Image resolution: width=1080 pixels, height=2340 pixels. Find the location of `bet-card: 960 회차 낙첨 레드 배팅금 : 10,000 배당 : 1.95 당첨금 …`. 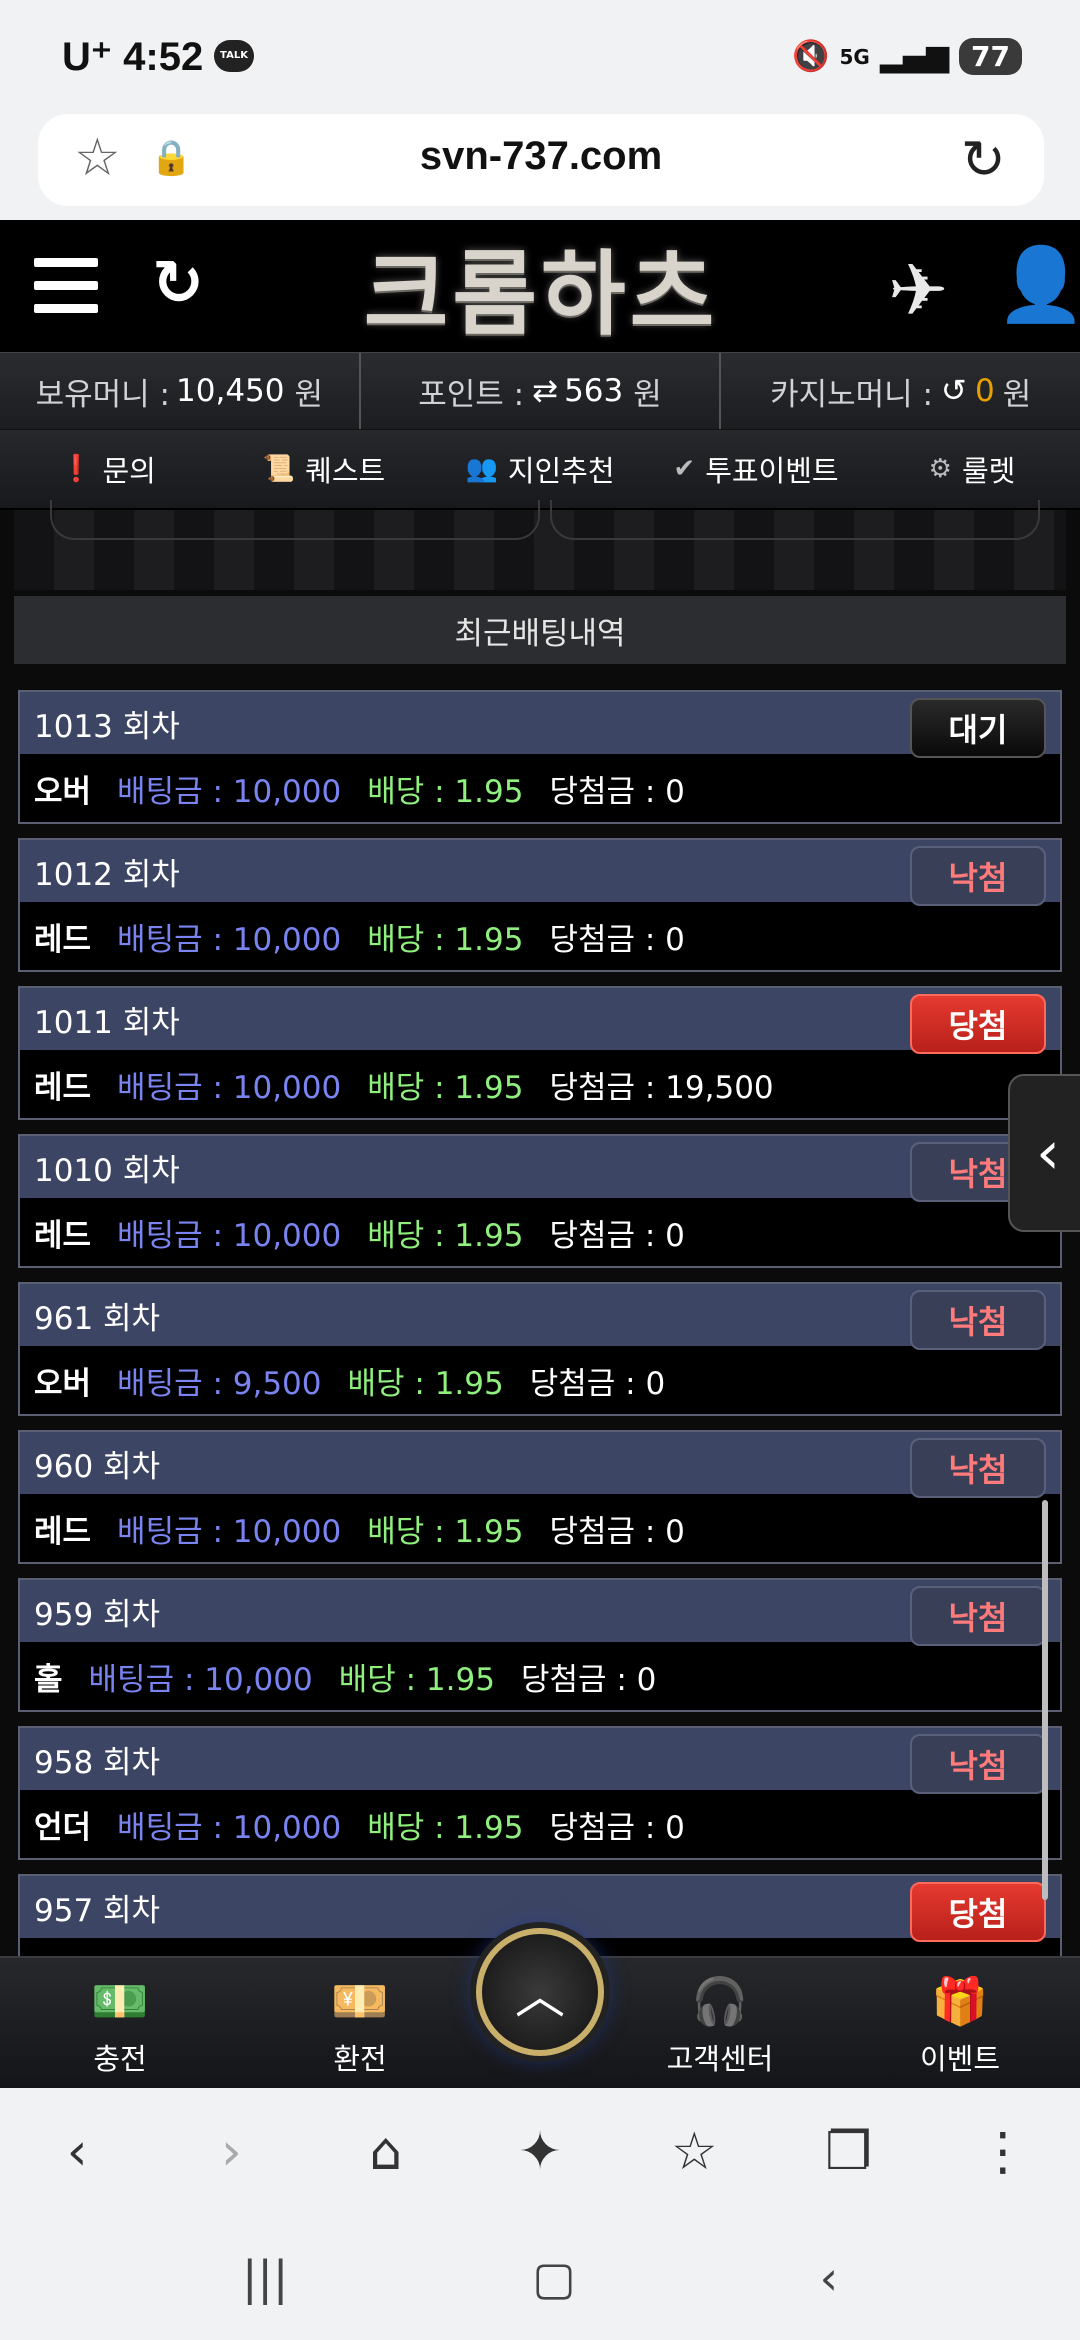

bet-card: 960 회차 낙첨 레드 배팅금 : 10,000 배당 : 1.95 당첨금 … is located at coordinates (540, 1497).